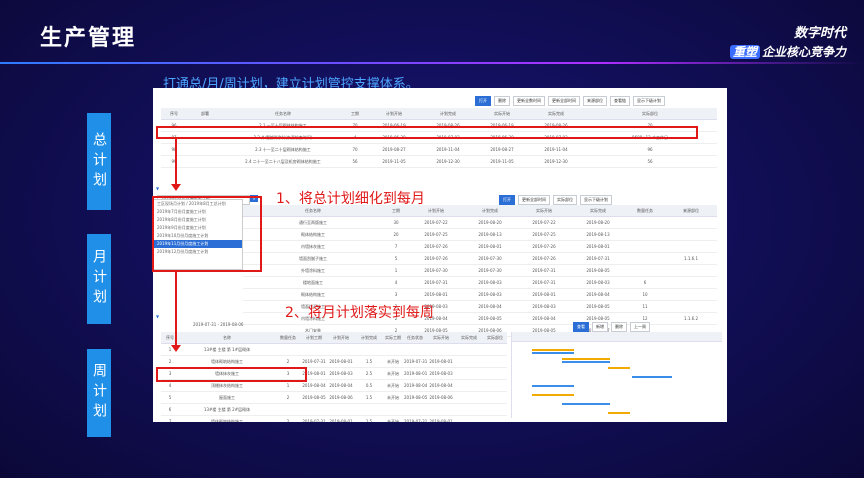 The image size is (864, 478). Describe the element at coordinates (448, 161) in the screenshot. I see `table-cell: 2019-12-30` at that location.